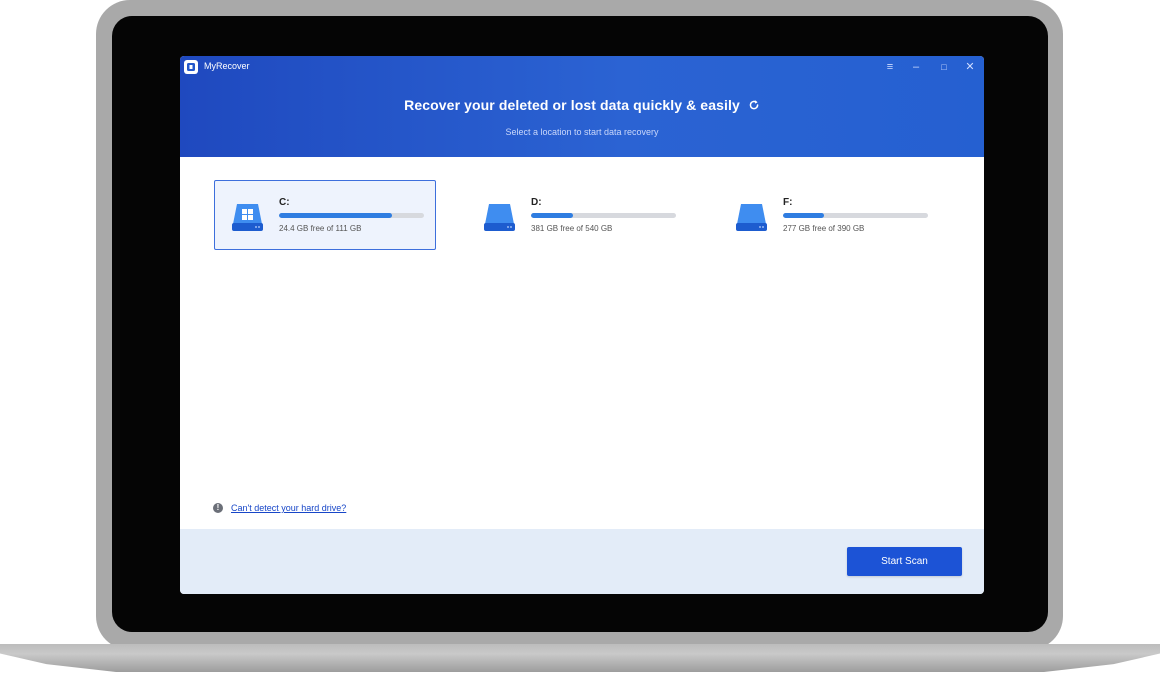 The width and height of the screenshot is (1160, 700). I want to click on title-bar: MyRecover ≡ – □ ✕, so click(582, 67).